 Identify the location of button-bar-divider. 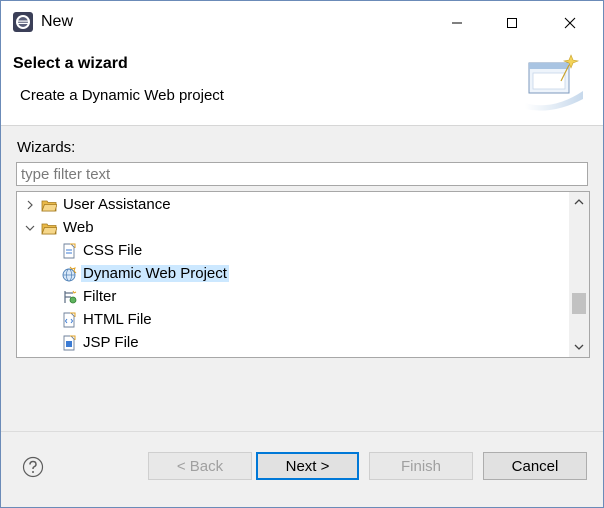
(302, 431).